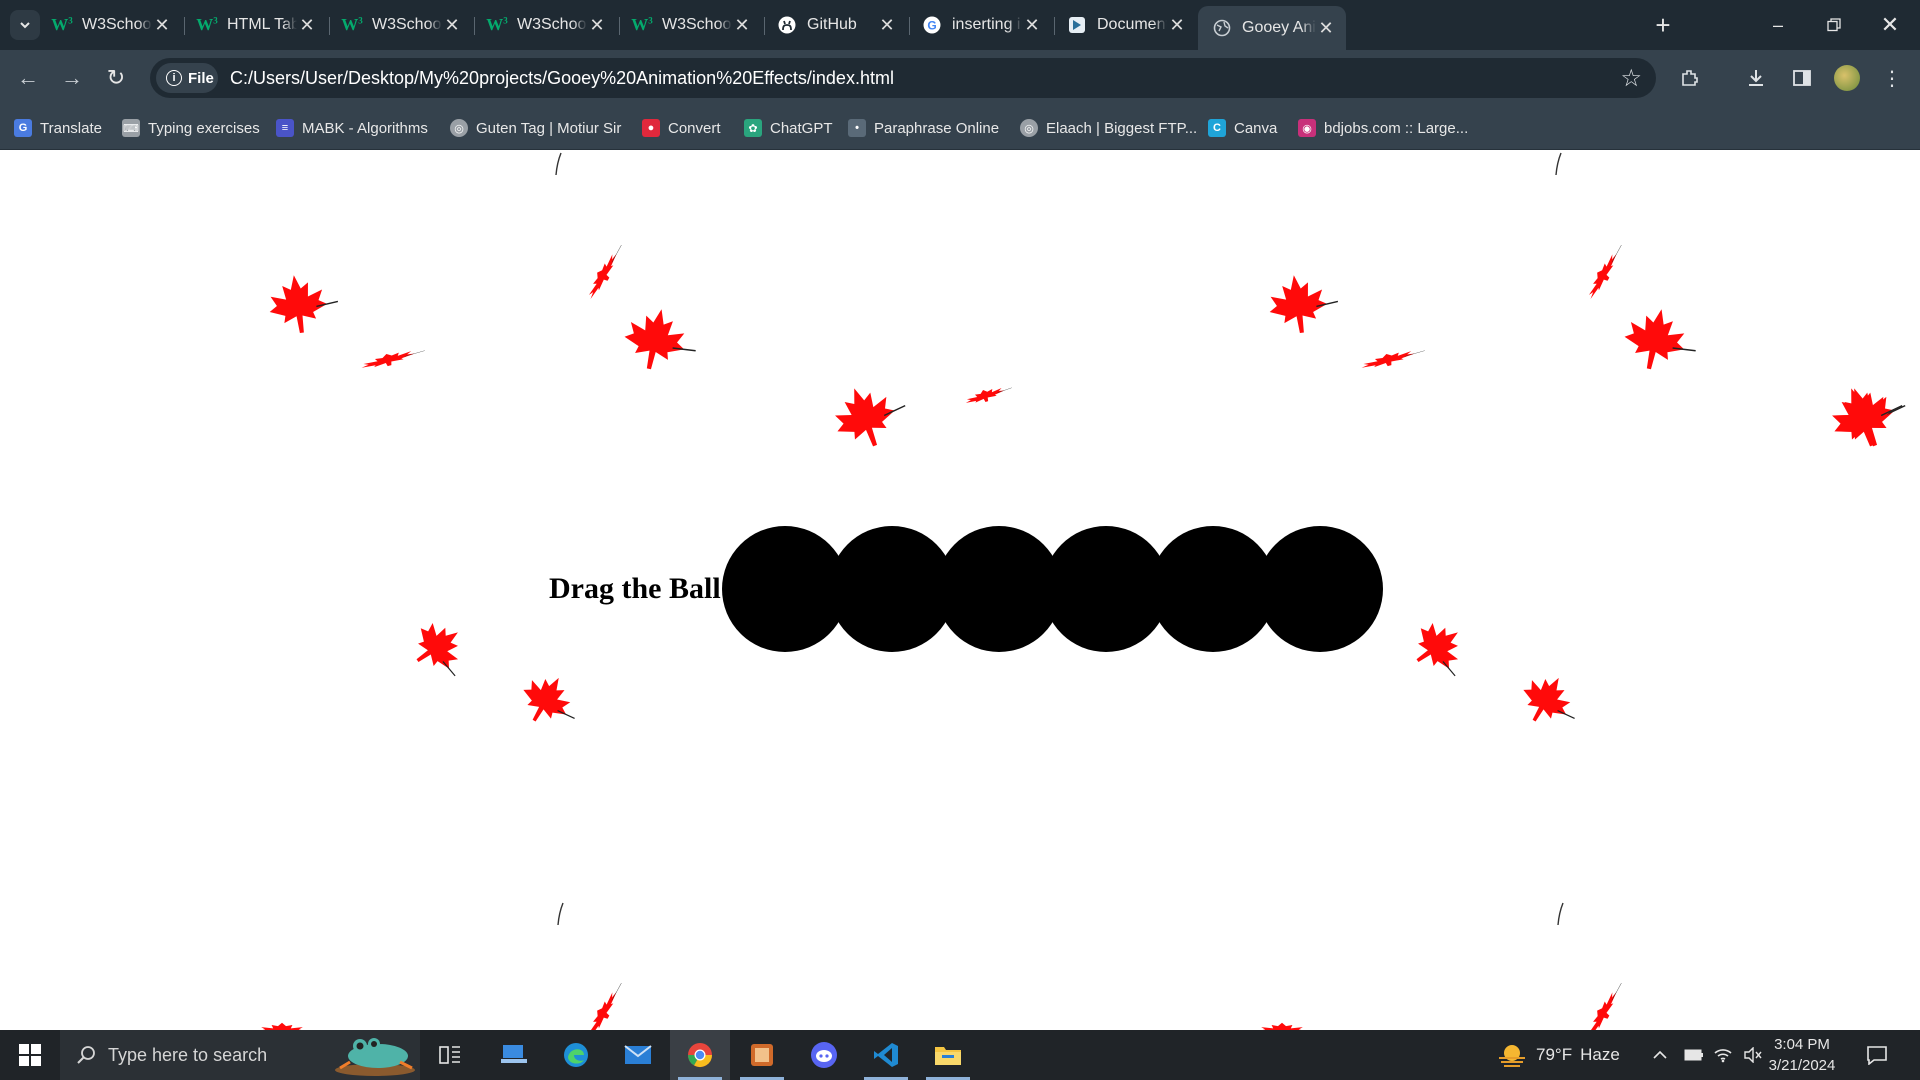 The image size is (1920, 1080). I want to click on weather-widget: 79°F Haze, so click(1558, 1055).